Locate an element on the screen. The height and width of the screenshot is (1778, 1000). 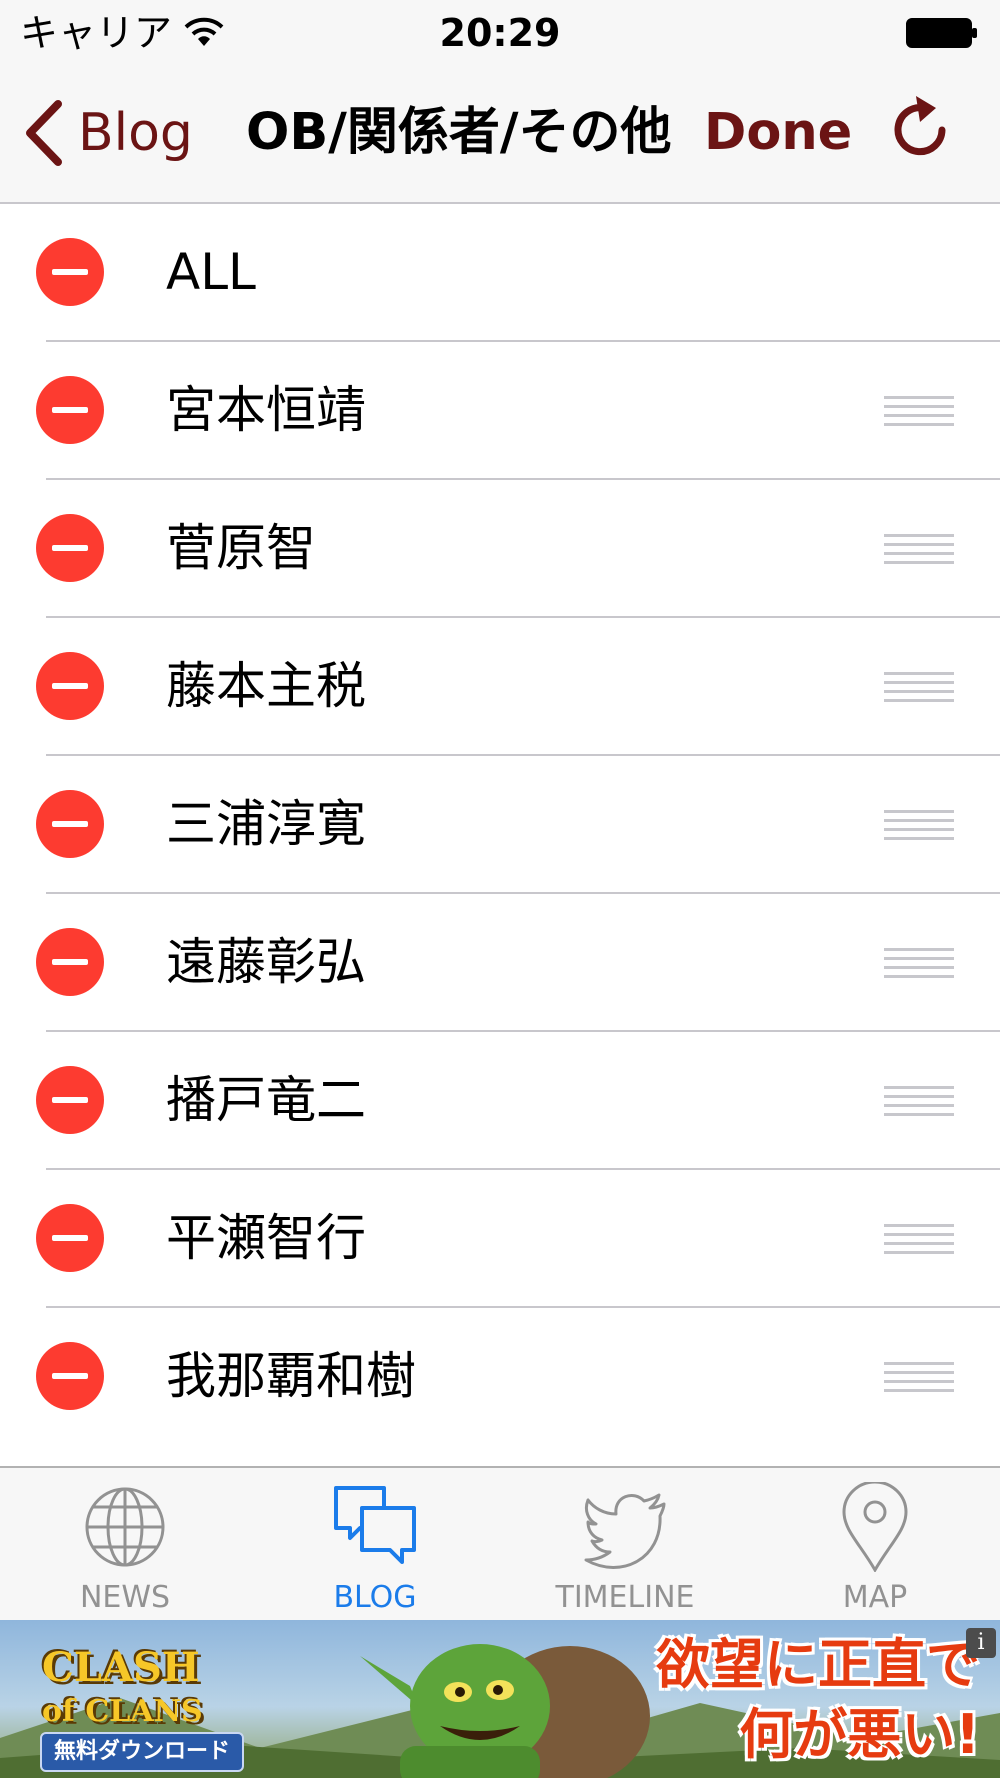
status-bar: キャリア 20:29 is located at coordinates (500, 33).